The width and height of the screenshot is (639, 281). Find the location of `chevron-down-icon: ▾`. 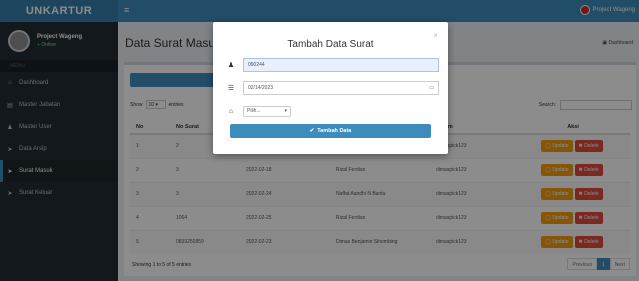

chevron-down-icon: ▾ is located at coordinates (285, 111).